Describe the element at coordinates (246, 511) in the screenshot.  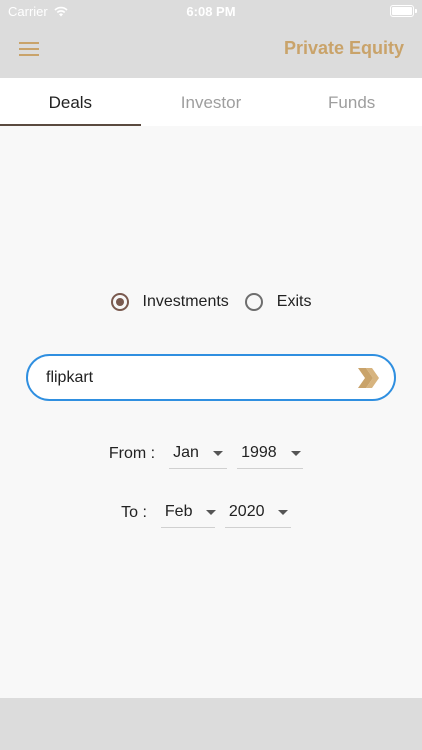
I see `to-year-value: 2020` at that location.